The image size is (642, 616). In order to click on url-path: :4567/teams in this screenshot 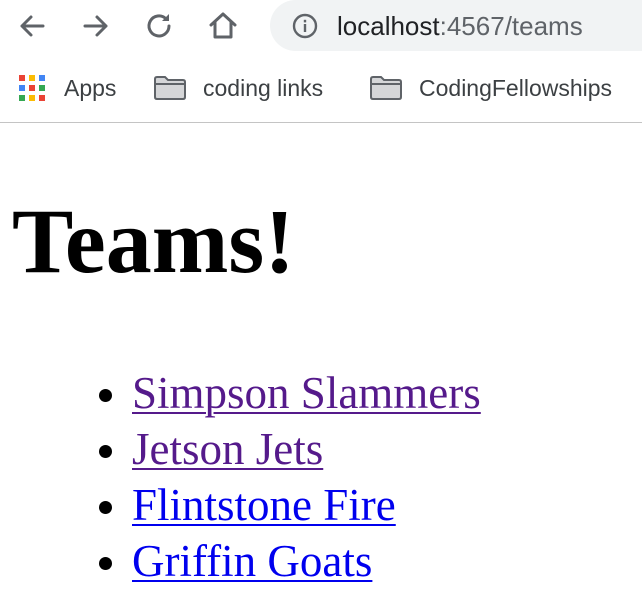, I will do `click(511, 26)`.